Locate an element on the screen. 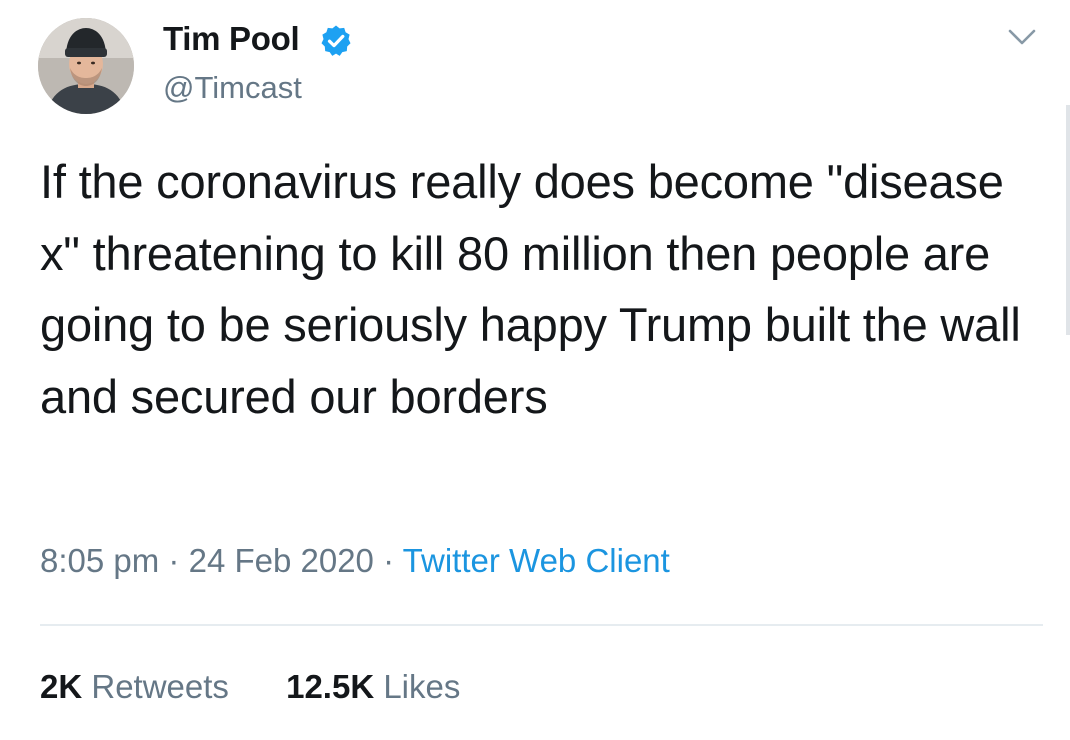 This screenshot has height=740, width=1070. divider is located at coordinates (541, 625).